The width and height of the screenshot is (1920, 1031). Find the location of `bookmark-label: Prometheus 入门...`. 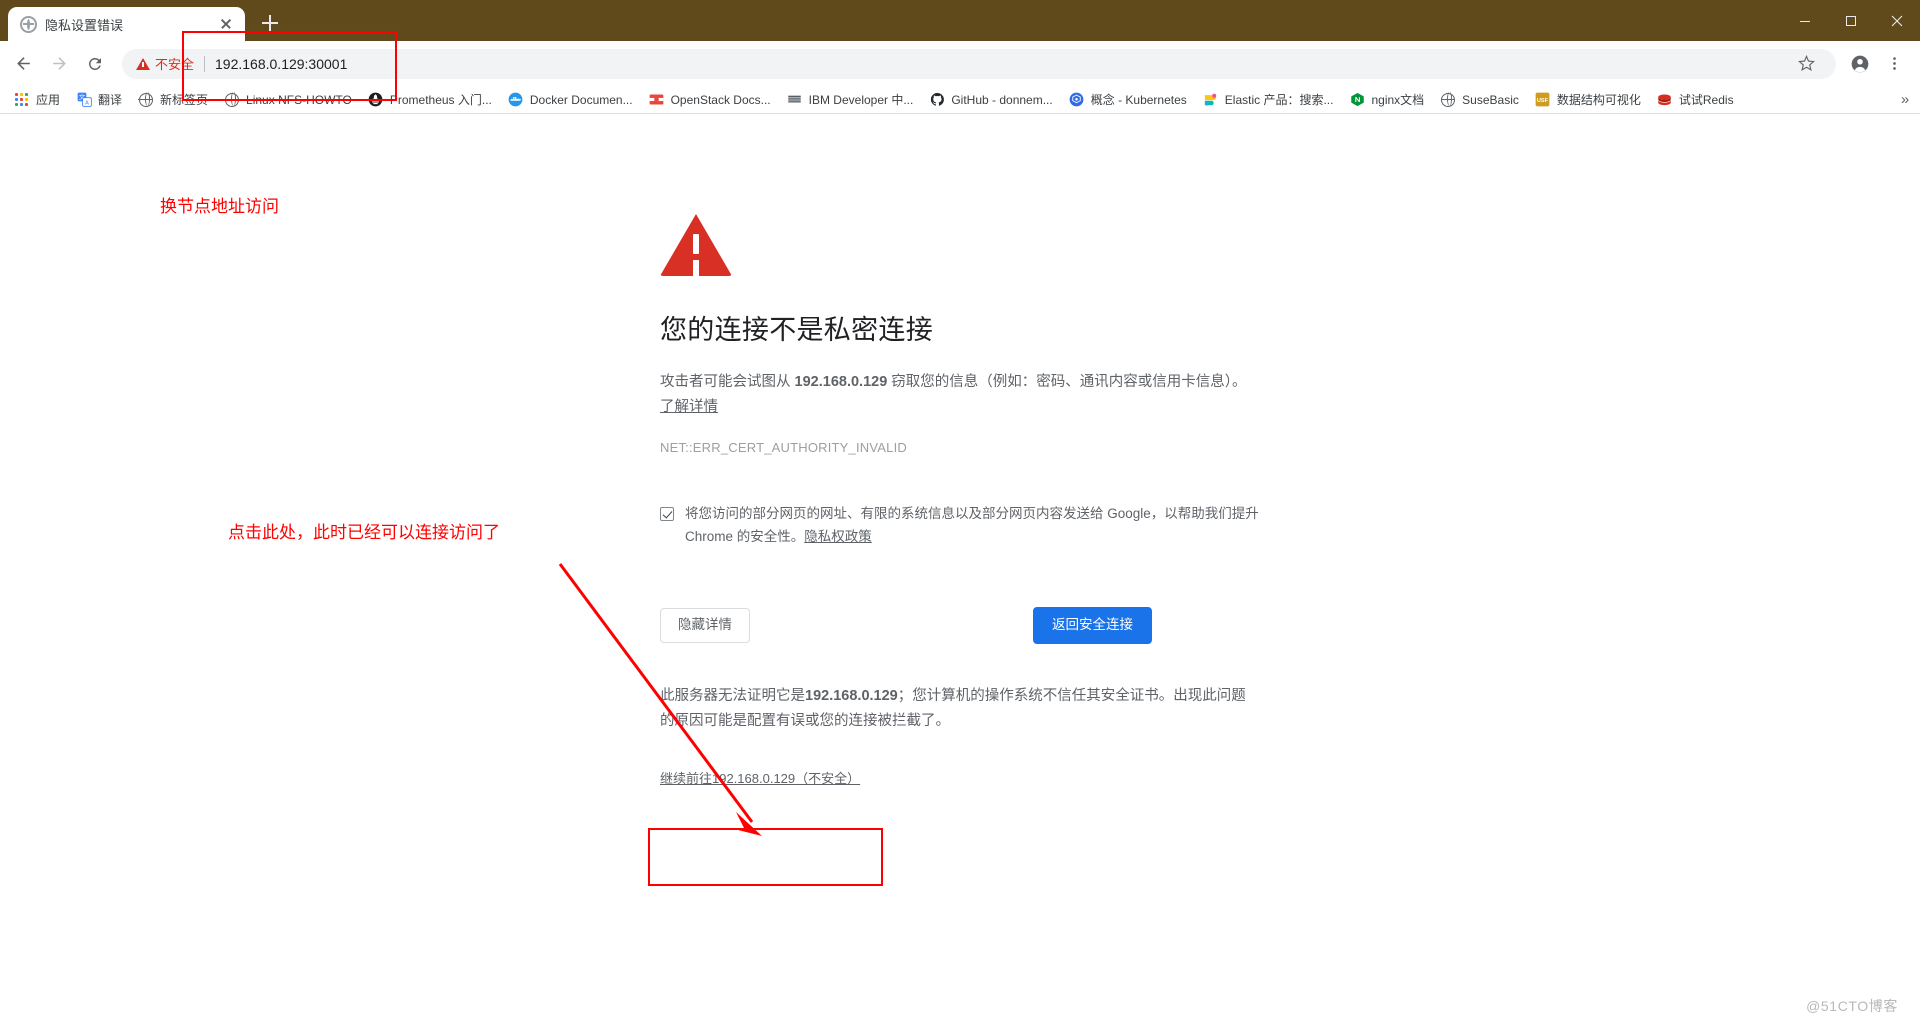

bookmark-label: Prometheus 入门... is located at coordinates (440, 100).